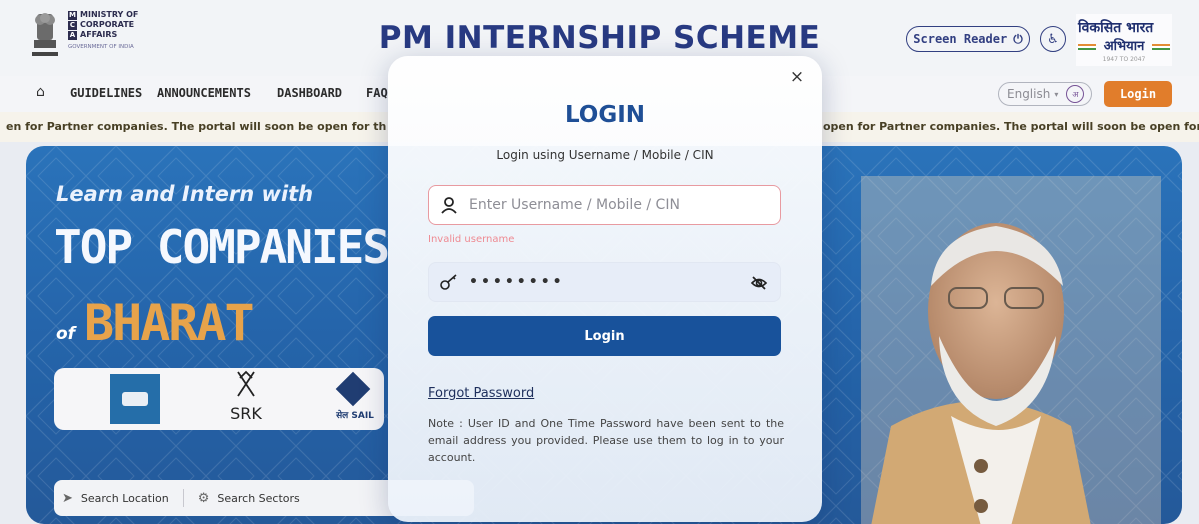  What do you see at coordinates (106, 93) in the screenshot?
I see `nav-item-guidelines: GUIDELINES` at bounding box center [106, 93].